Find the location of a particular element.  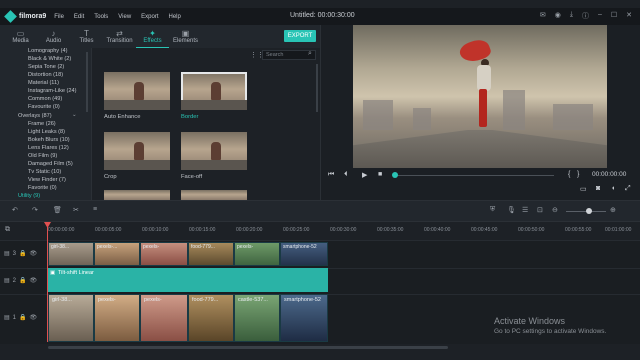

category-group-overlays: Overlays (87) ⌄ is located at coordinates (47, 115).